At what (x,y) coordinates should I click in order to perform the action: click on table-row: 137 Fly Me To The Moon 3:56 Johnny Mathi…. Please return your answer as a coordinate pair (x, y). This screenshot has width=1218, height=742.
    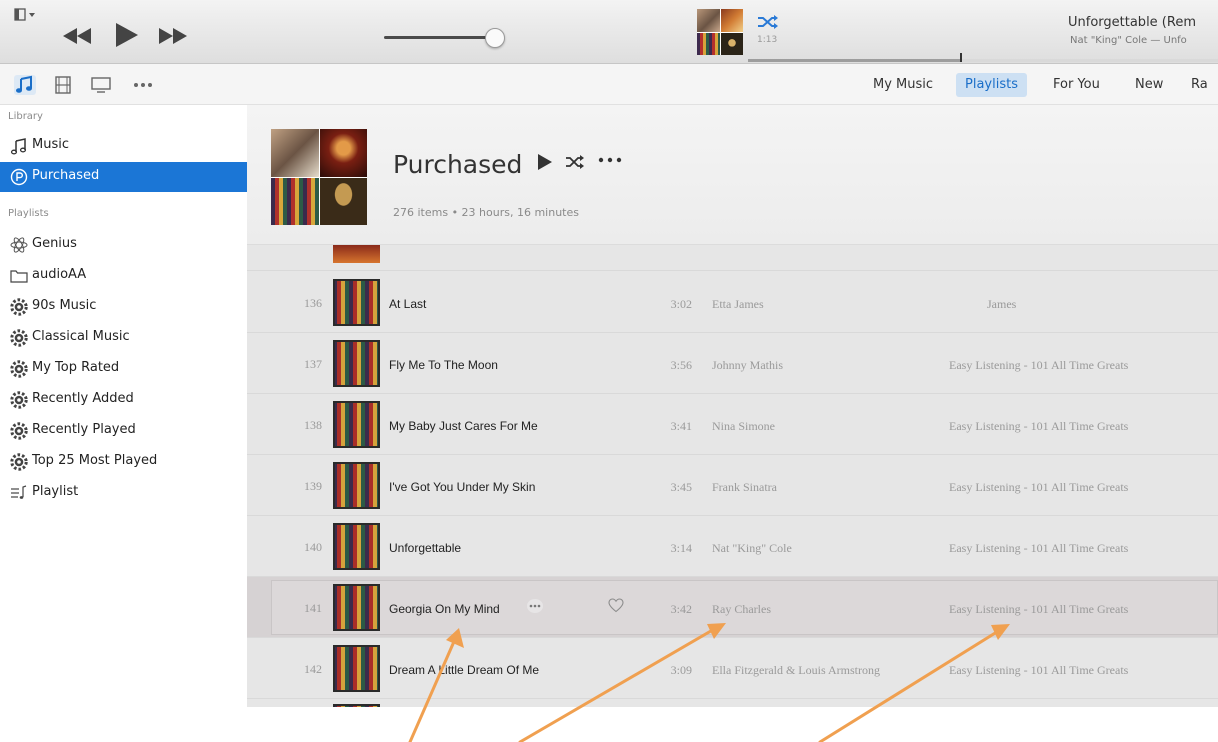
    Looking at the image, I should click on (732, 363).